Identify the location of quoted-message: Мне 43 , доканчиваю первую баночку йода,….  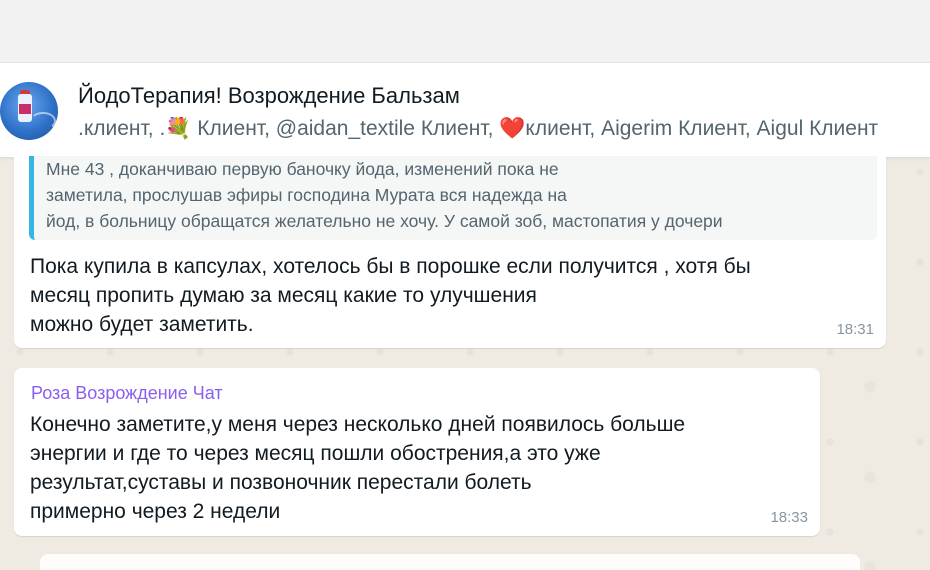
(453, 198).